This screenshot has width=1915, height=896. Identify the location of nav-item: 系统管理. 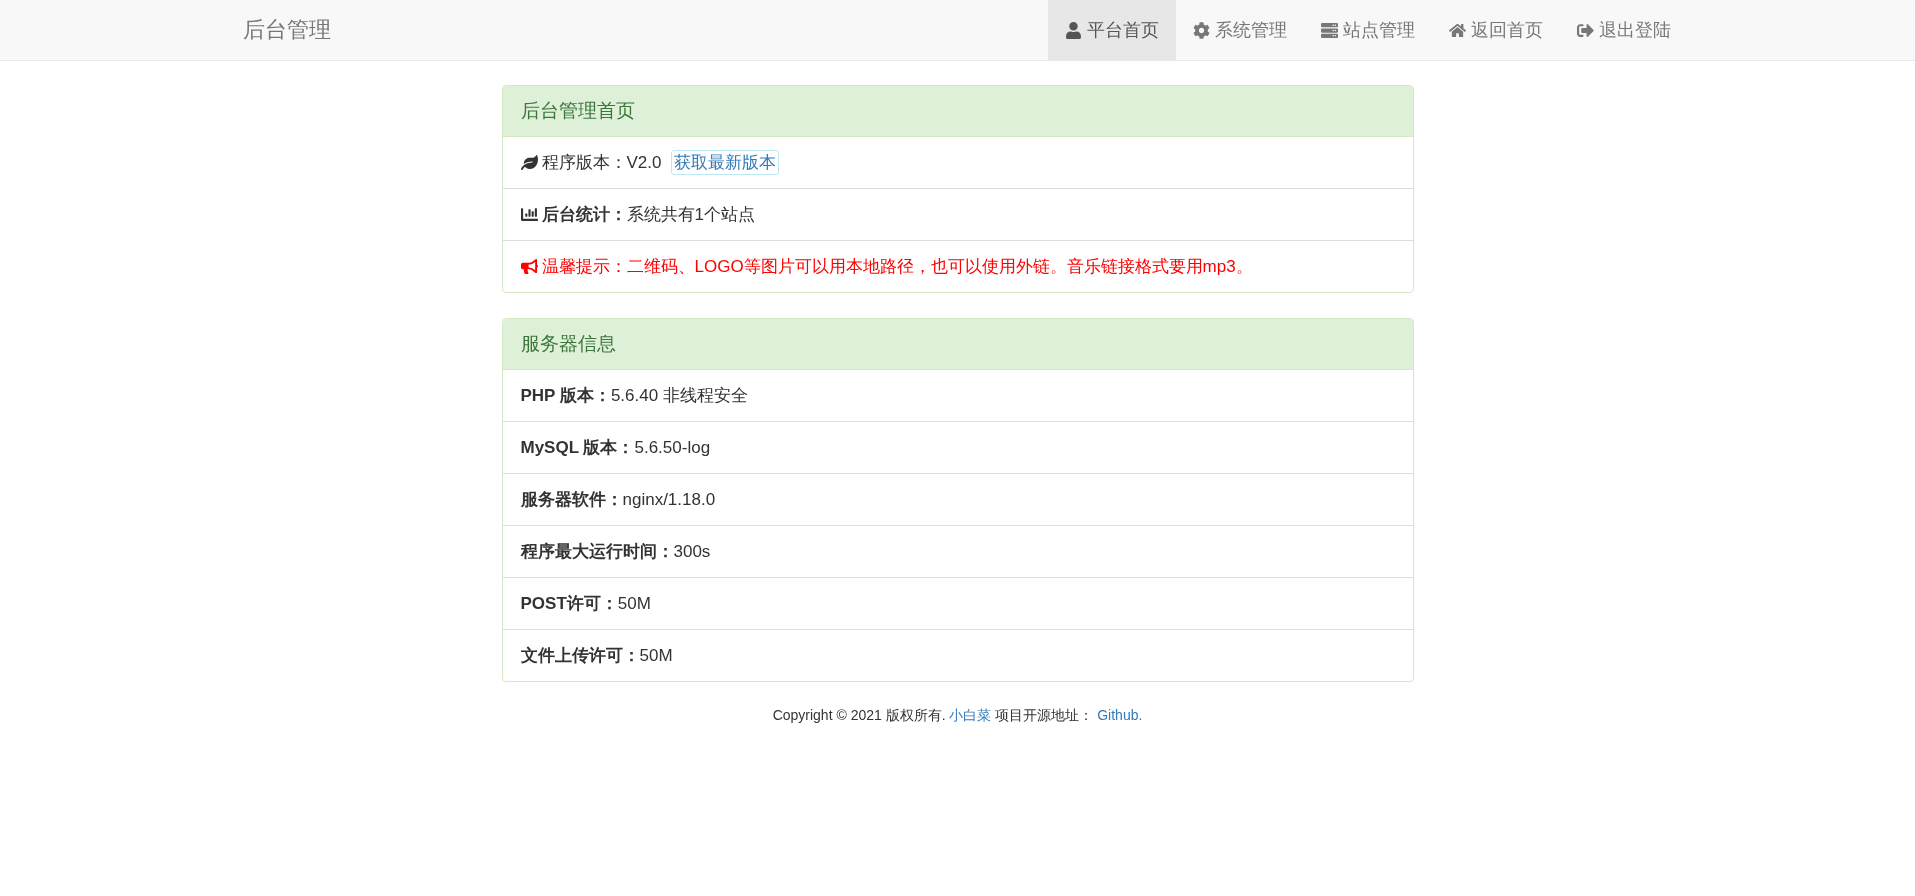
(1239, 30).